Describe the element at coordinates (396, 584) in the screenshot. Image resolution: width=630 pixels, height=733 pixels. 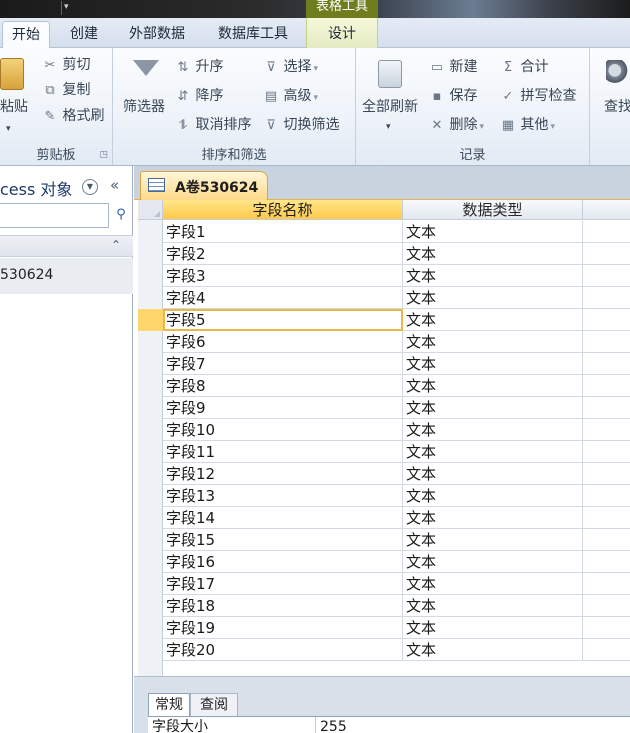
I see `table-row: 字段17 文本` at that location.